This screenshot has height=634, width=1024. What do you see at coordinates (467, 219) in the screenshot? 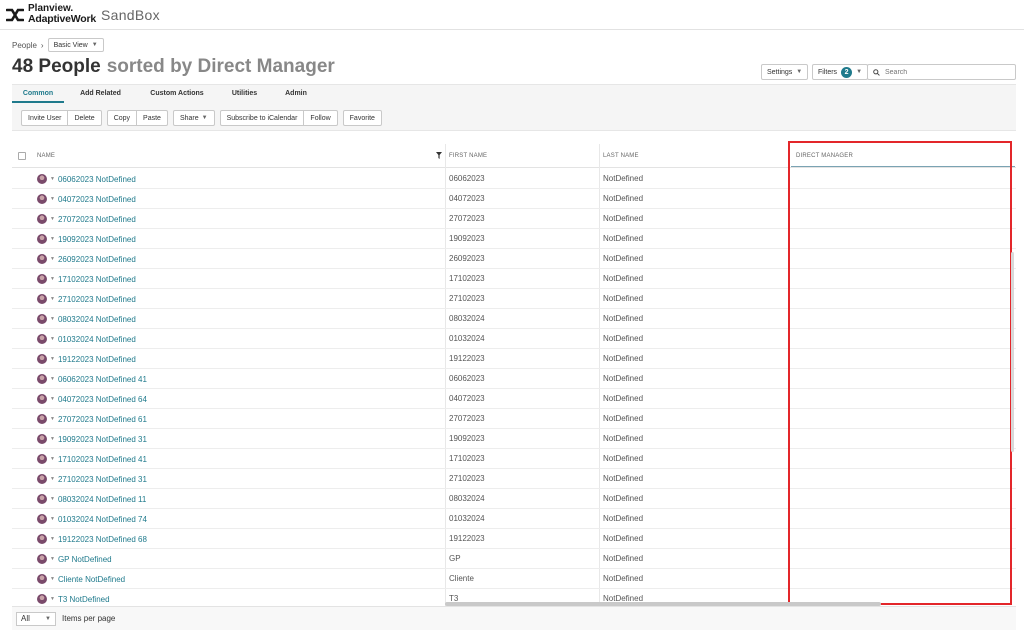
I see `first-name-cell: 27072023` at bounding box center [467, 219].